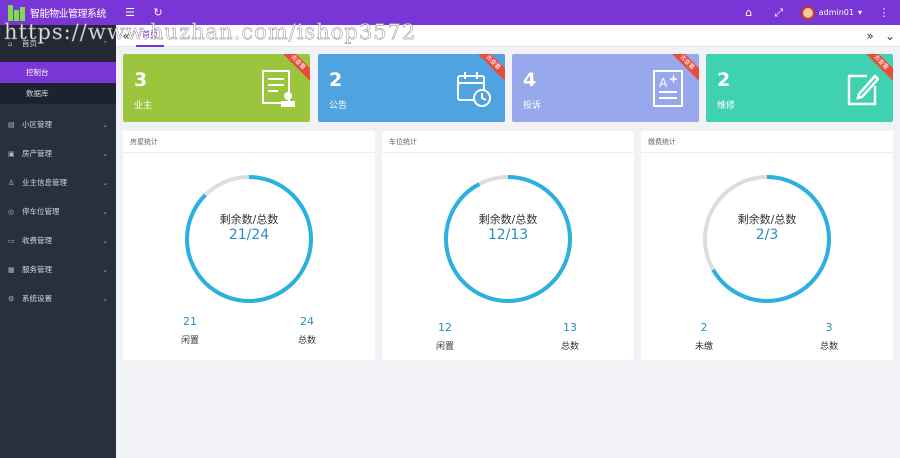 This screenshot has height=458, width=900. I want to click on house-icon: ▣, so click(11, 153).